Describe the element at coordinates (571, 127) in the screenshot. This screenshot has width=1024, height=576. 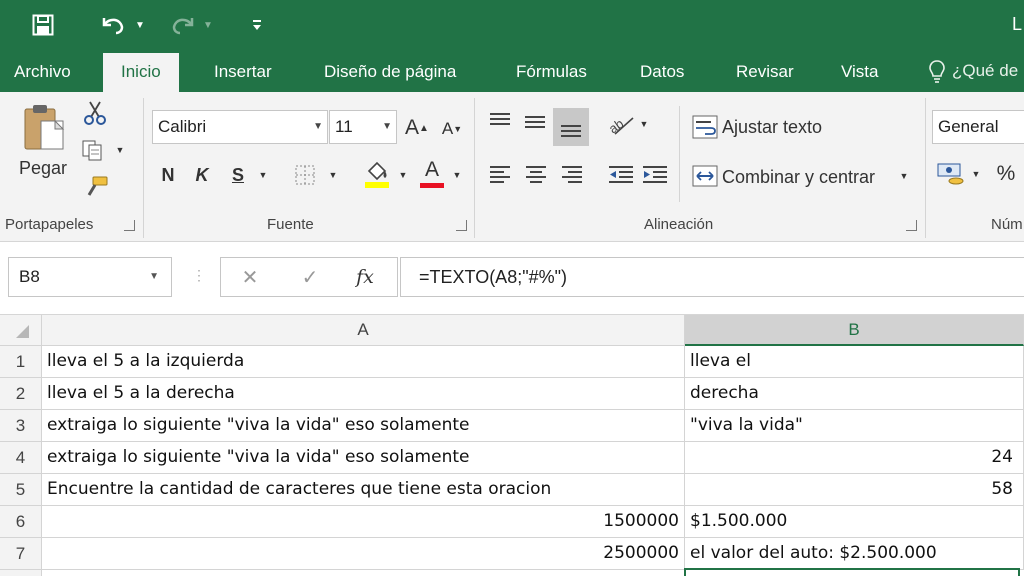
I see `align-bottom-icon` at that location.